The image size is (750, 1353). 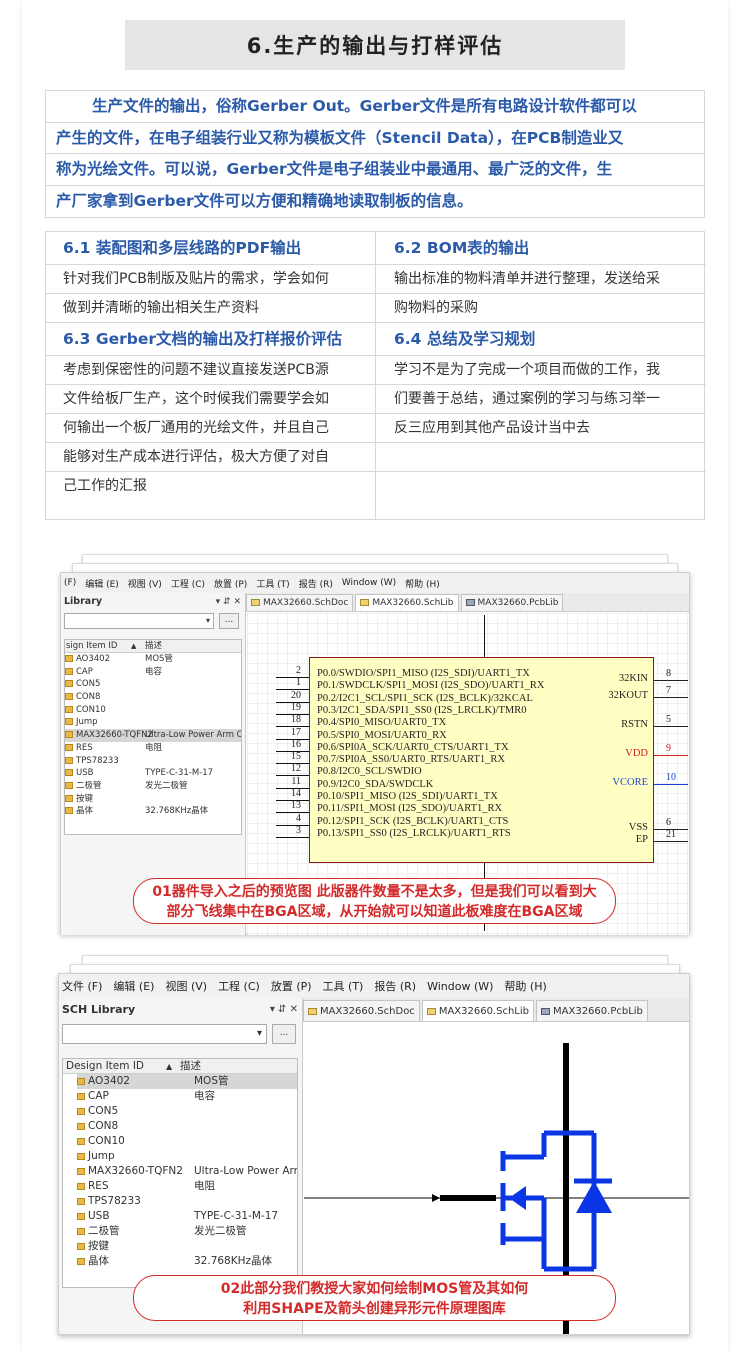 I want to click on topic-heading: 6.1 装配图和多层线路的PDF输出, so click(x=210, y=248).